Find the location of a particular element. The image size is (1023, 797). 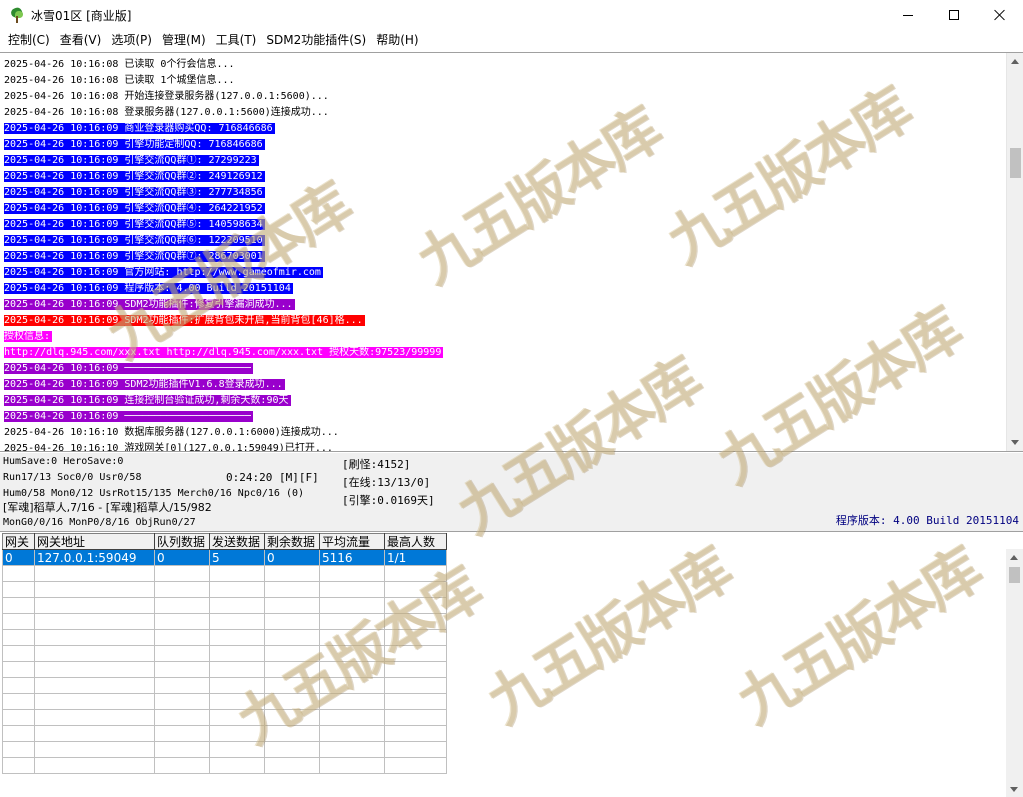

scroll-up-icon is located at coordinates (1015, 61).